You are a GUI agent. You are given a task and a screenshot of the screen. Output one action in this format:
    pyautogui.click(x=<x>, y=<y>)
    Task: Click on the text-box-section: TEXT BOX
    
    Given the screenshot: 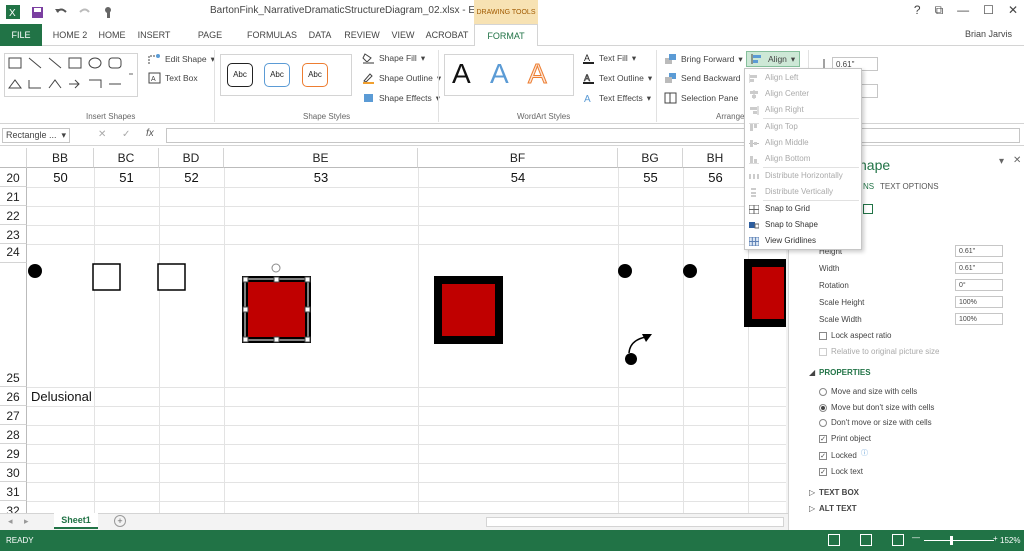 What is the action you would take?
    pyautogui.click(x=839, y=492)
    